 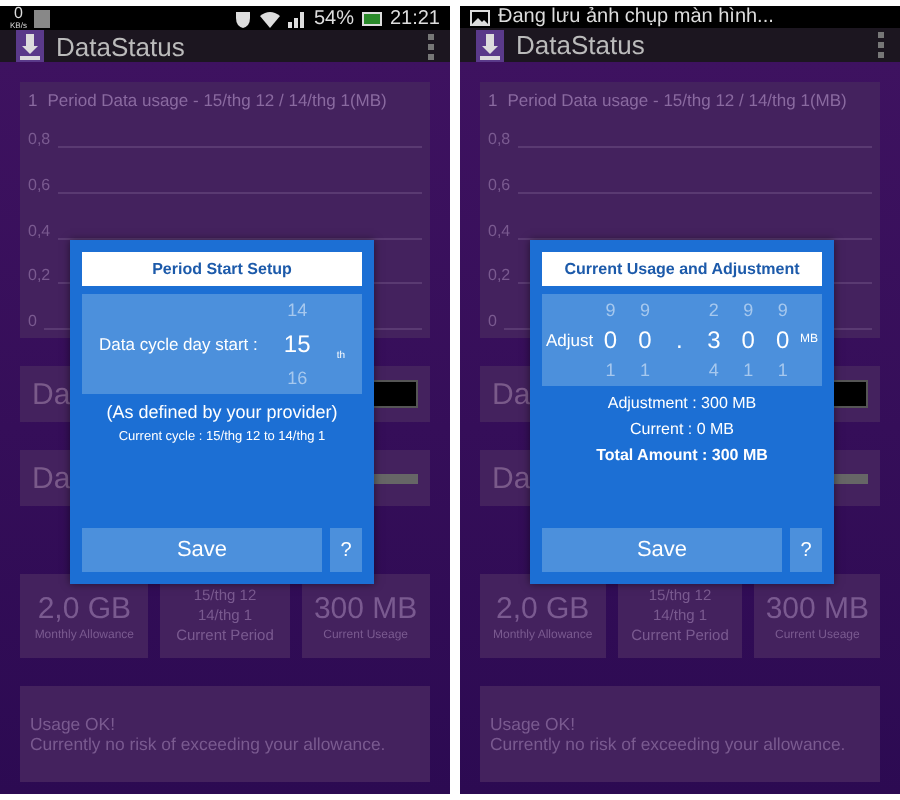 I want to click on provider-note: (As defined by your provider), so click(x=222, y=412).